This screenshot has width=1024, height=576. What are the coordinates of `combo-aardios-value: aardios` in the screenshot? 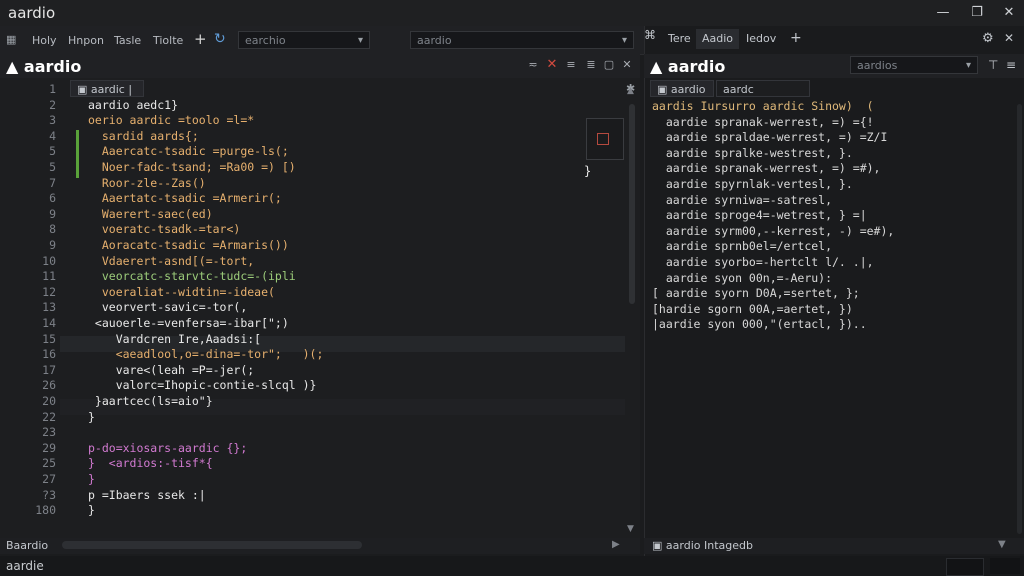 It's located at (877, 65).